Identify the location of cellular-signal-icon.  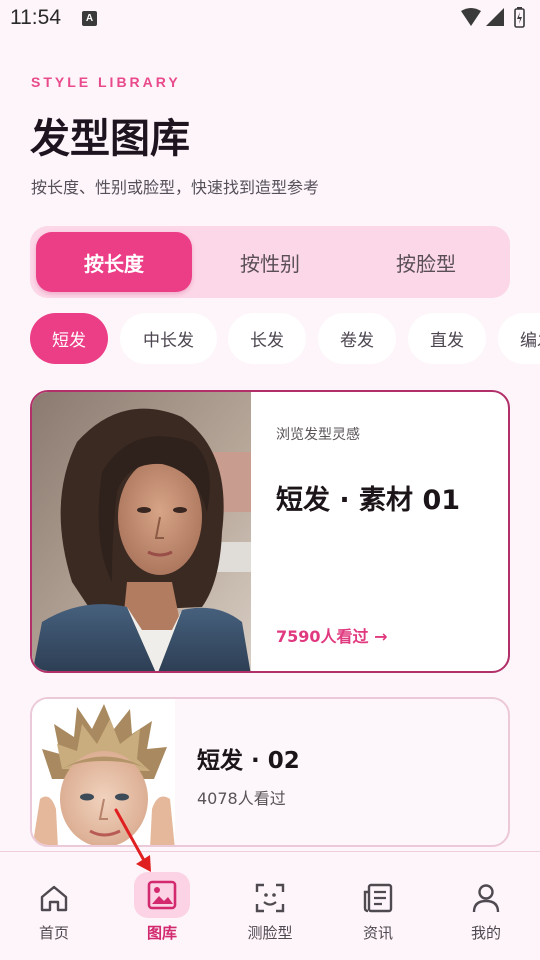
(495, 17).